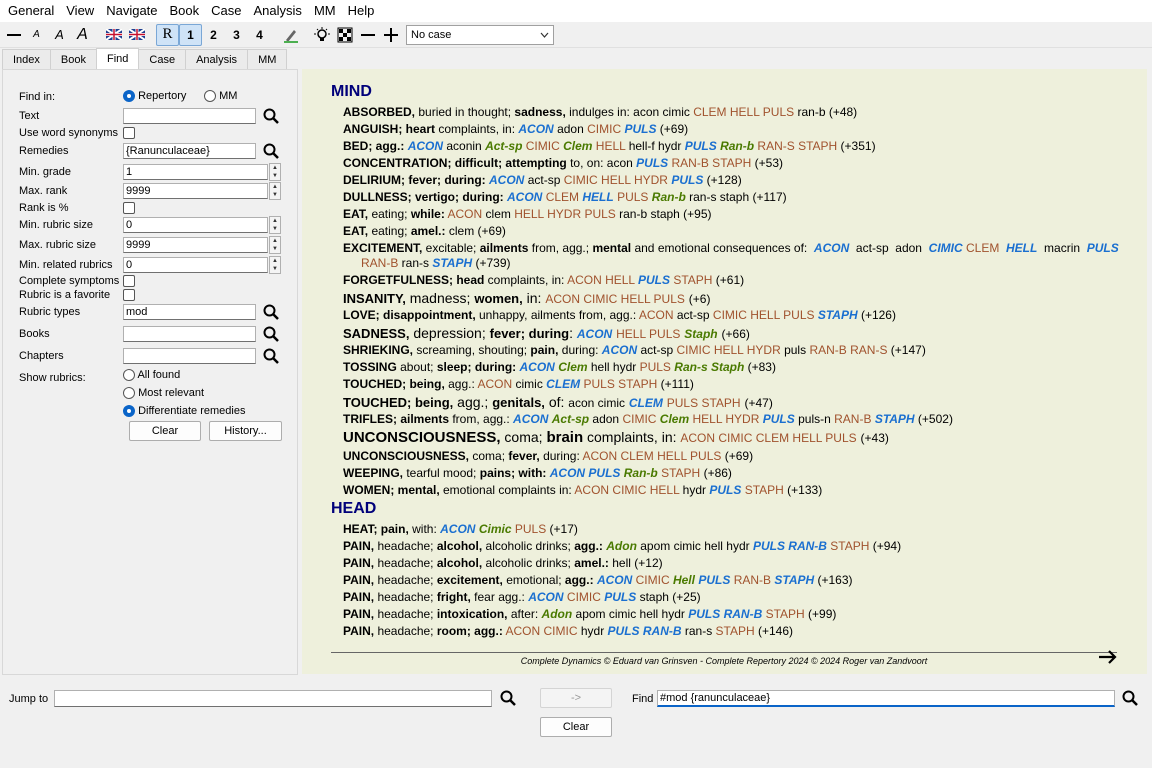 This screenshot has width=1152, height=768. I want to click on tab-analysis: Analysis, so click(217, 59).